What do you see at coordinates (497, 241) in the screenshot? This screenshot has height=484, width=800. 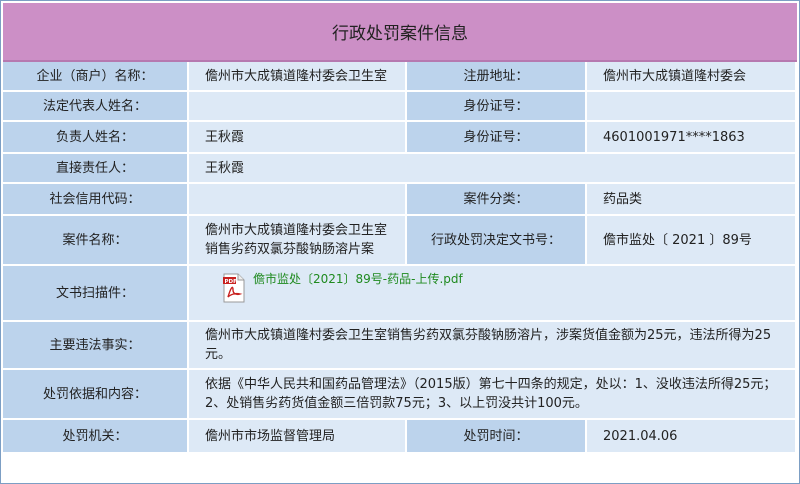 I see `decision-doc-no-label: 行政处罚决定文书号：` at bounding box center [497, 241].